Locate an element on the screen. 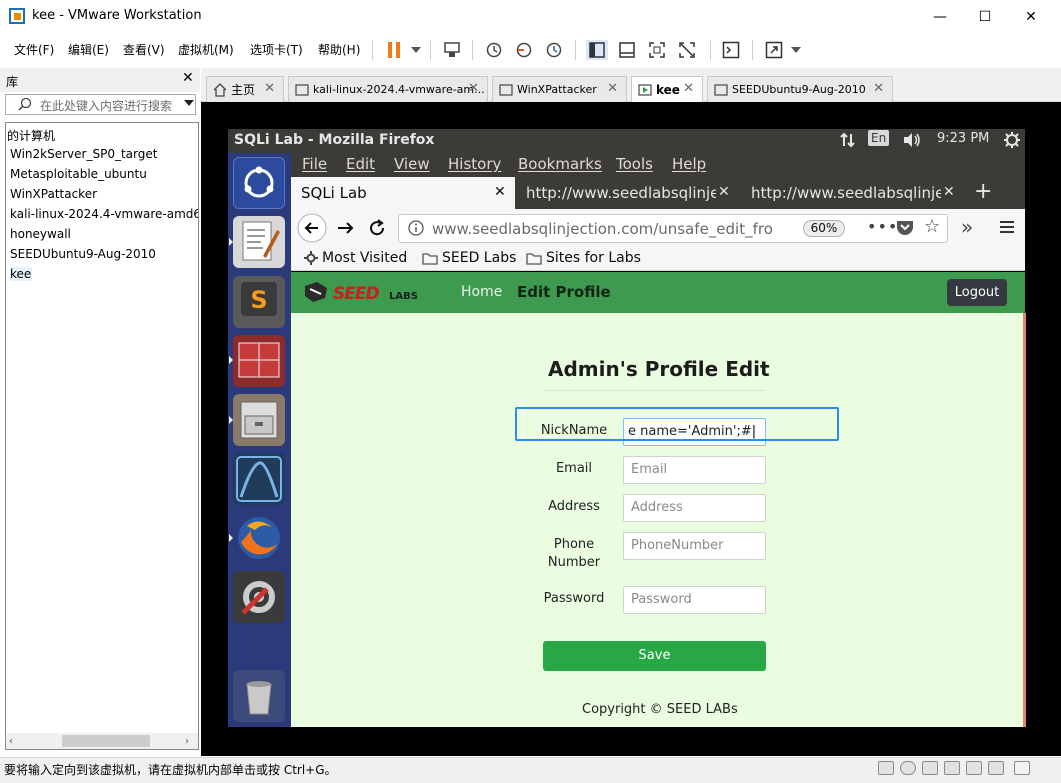 This screenshot has height=783, width=1061. ff-menu-history: History is located at coordinates (474, 164).